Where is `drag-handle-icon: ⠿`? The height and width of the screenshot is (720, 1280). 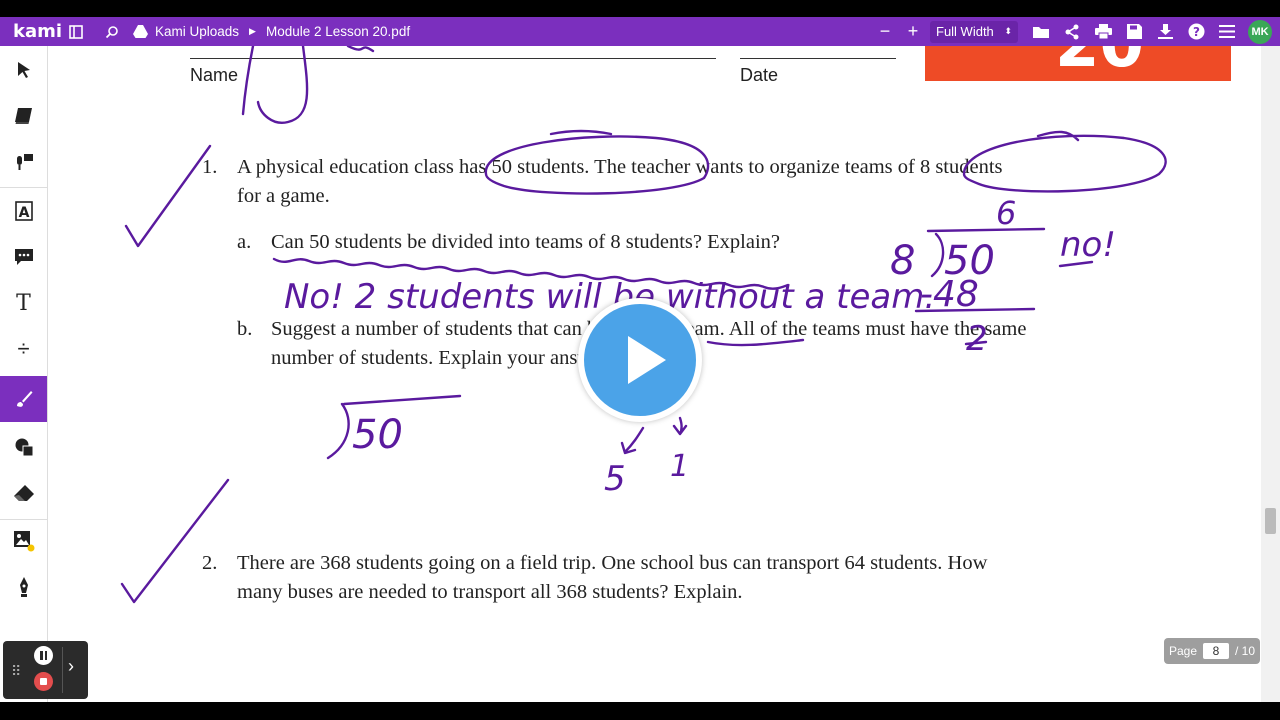 drag-handle-icon: ⠿ is located at coordinates (16, 671).